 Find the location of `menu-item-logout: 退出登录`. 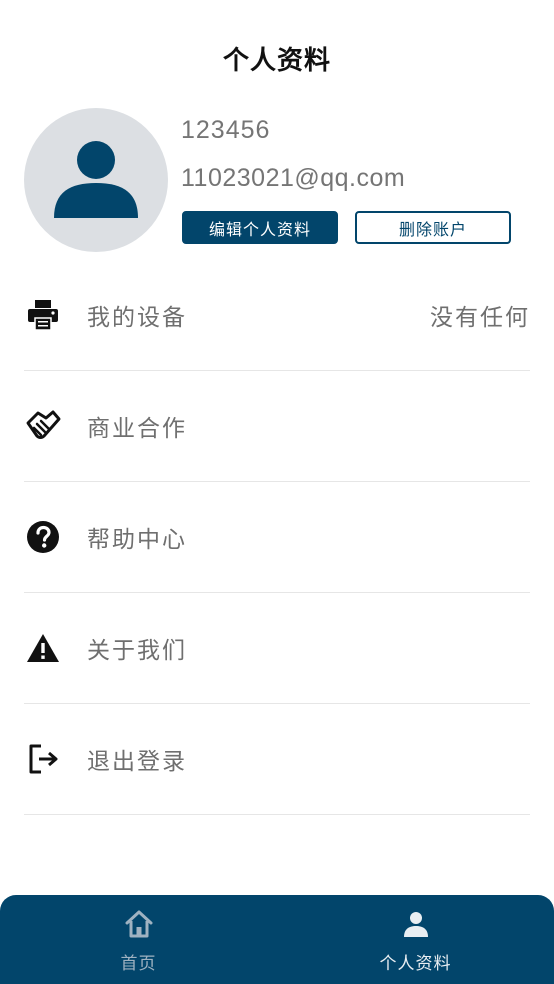

menu-item-logout: 退出登录 is located at coordinates (277, 759).